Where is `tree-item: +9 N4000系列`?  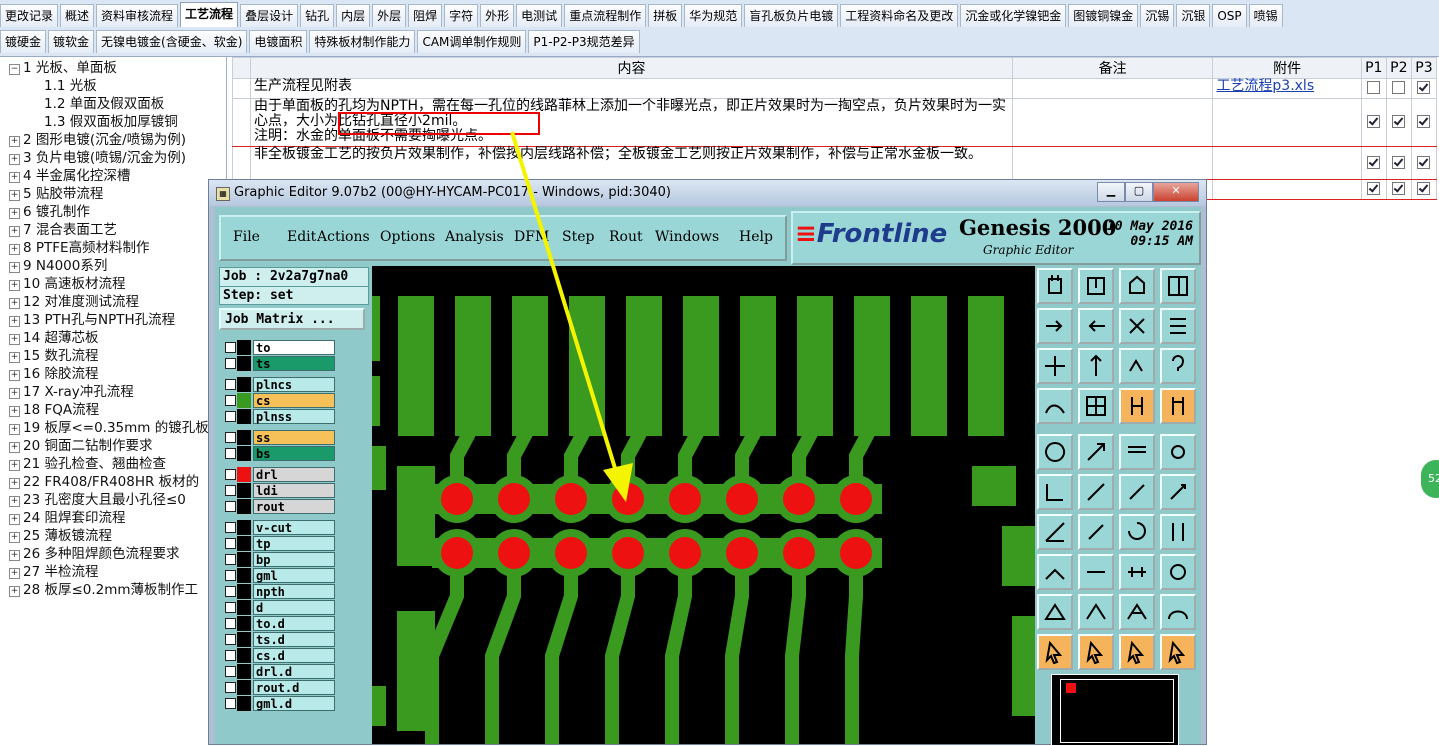
tree-item: +9 N4000系列 is located at coordinates (53, 266).